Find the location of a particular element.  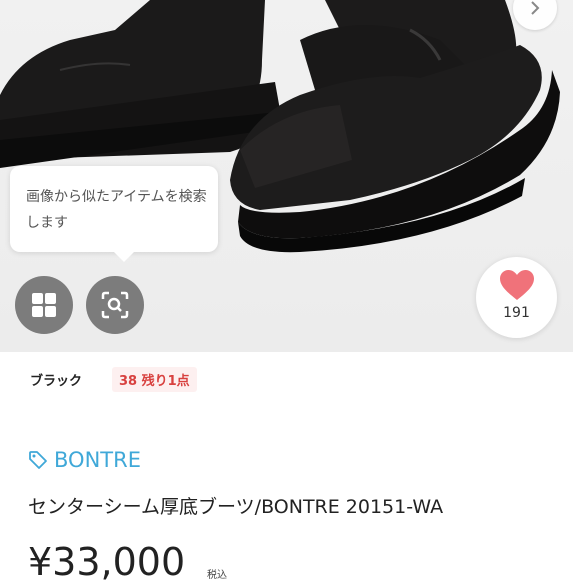

tooltip-text: 画像から似たアイテムを検索します is located at coordinates (116, 210).